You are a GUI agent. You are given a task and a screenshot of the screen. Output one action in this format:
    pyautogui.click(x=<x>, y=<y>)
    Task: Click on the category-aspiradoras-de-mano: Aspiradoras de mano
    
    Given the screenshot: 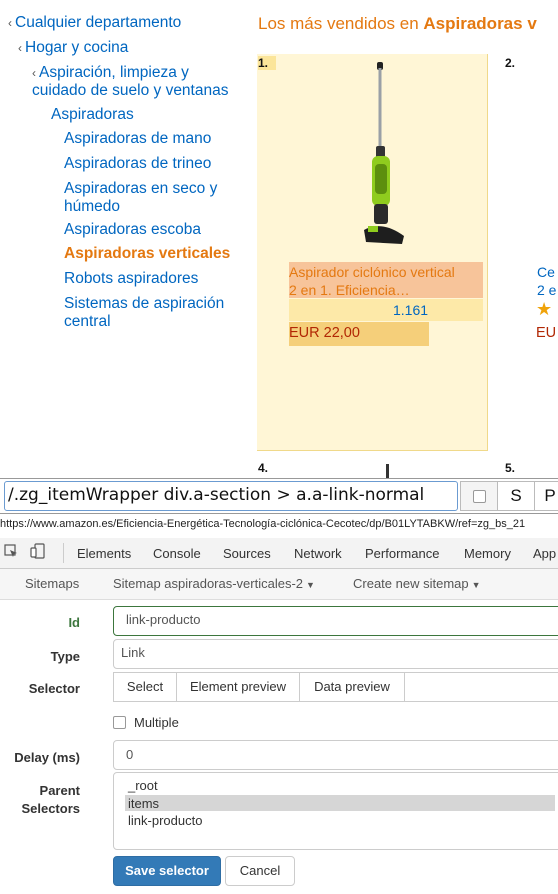 What is the action you would take?
    pyautogui.click(x=137, y=139)
    